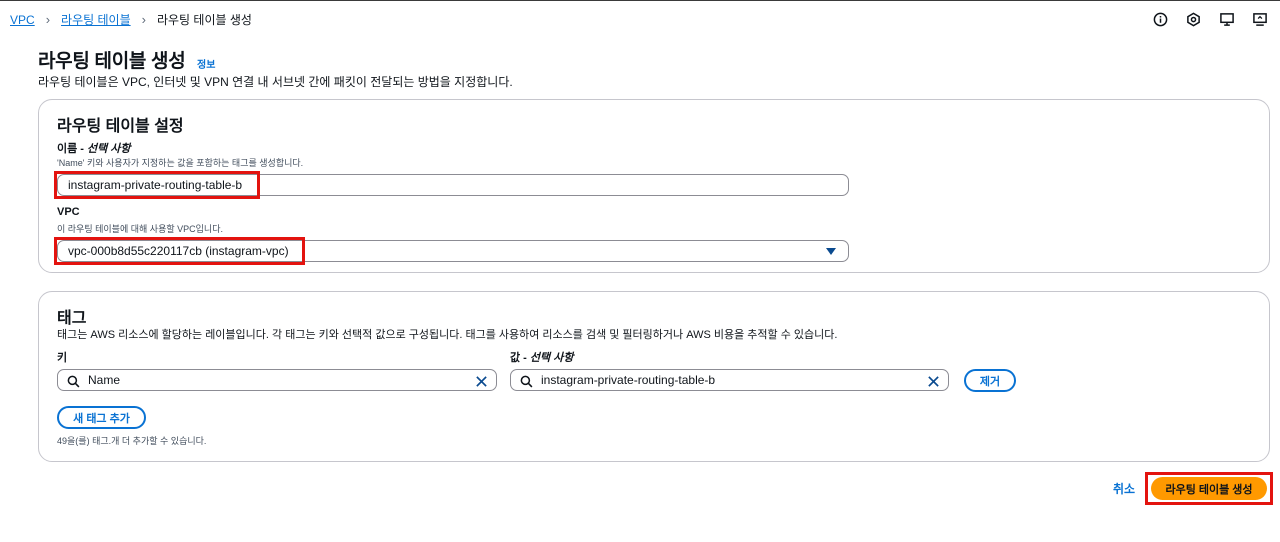  What do you see at coordinates (1209, 488) in the screenshot?
I see `highlight-create-button` at bounding box center [1209, 488].